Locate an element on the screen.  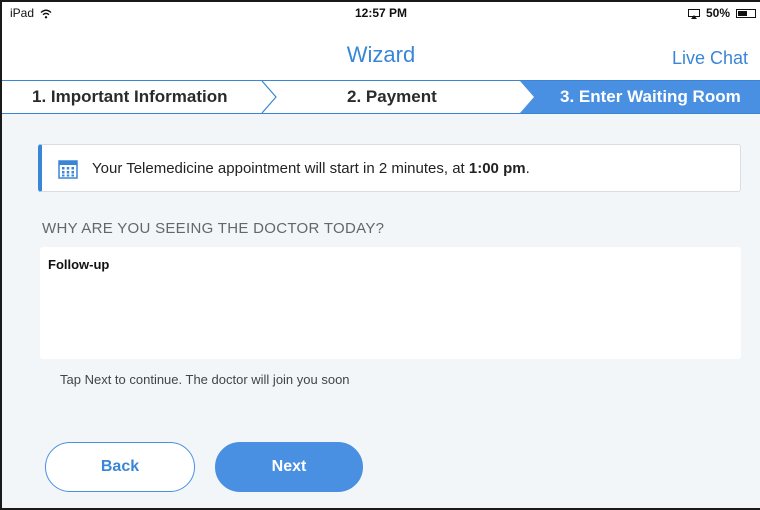
airplay-icon is located at coordinates (693, 13).